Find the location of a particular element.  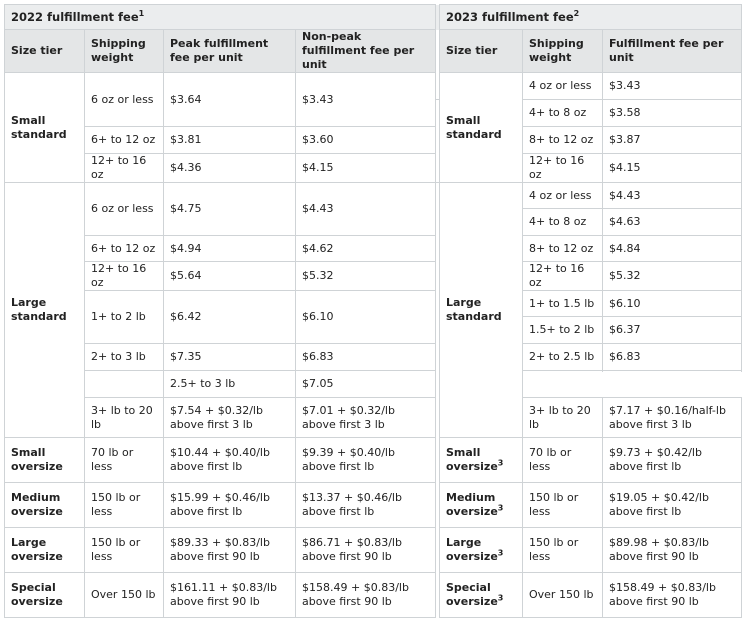

tier-small-standard-2023: Small standard is located at coordinates (481, 127).